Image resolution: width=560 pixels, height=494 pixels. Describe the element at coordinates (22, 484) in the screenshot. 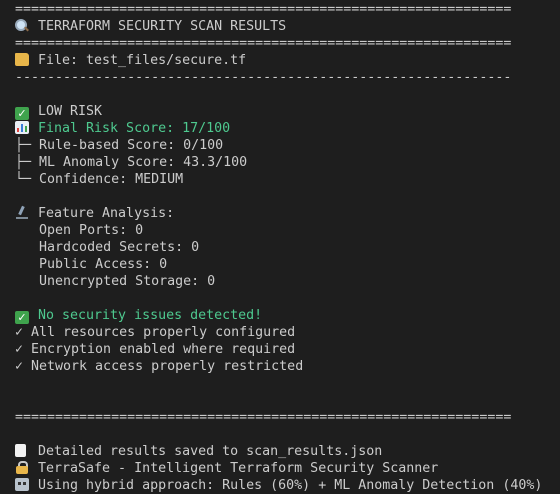

I see `robot-icon` at that location.